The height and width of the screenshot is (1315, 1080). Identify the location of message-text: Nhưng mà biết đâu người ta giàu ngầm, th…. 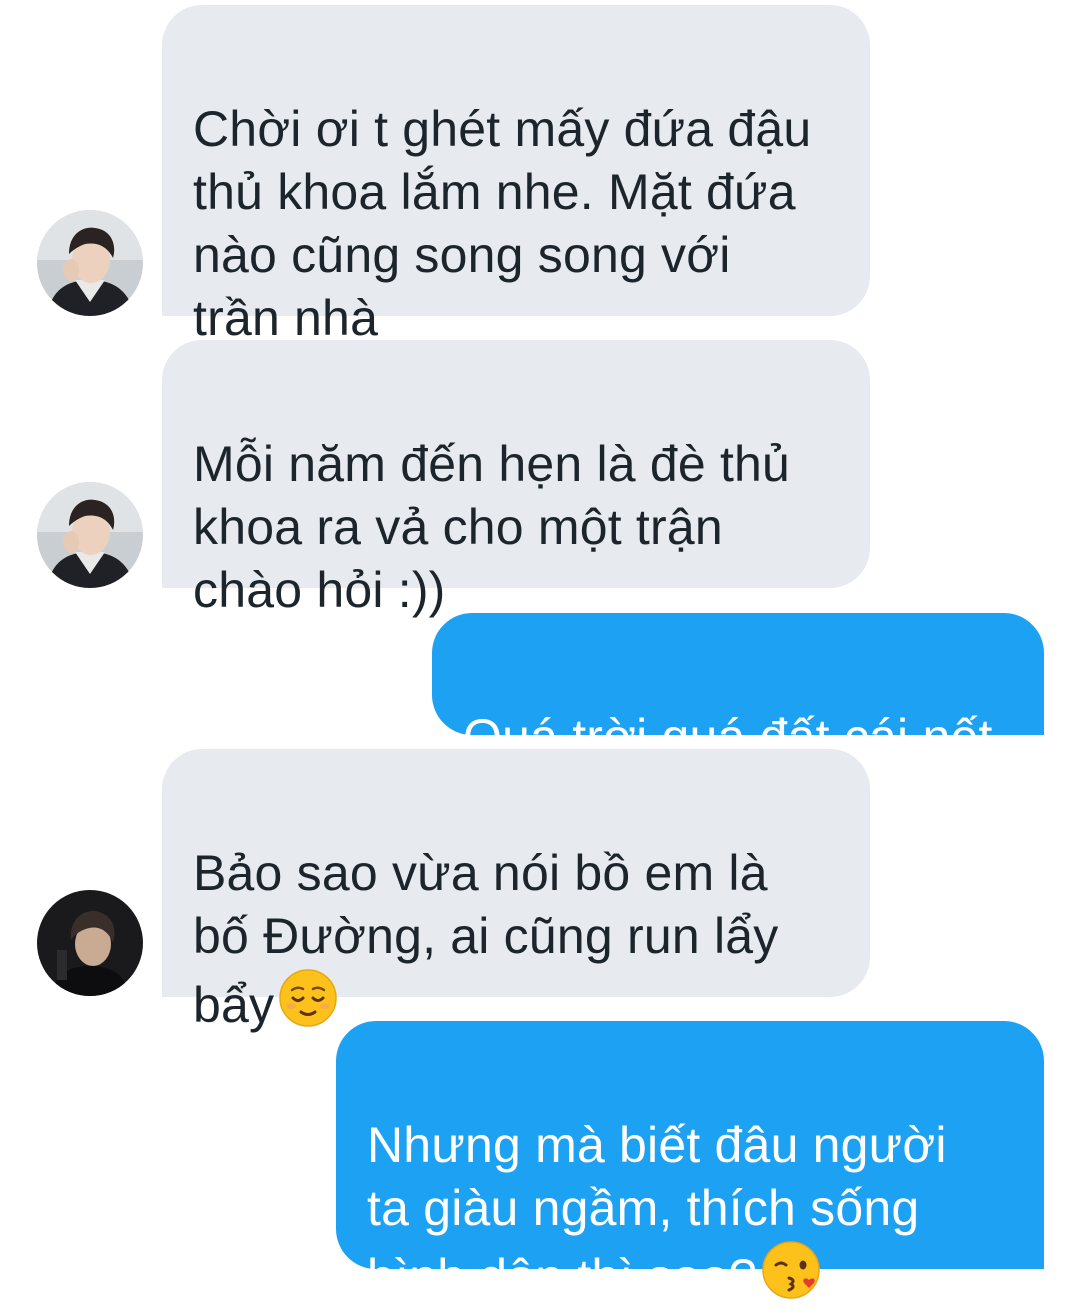
(657, 1211).